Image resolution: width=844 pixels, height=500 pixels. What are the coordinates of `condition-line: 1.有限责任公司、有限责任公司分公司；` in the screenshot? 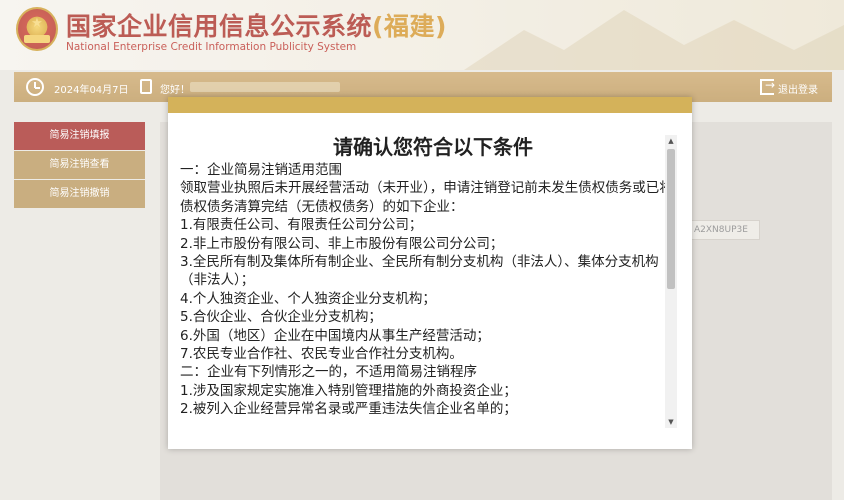 It's located at (301, 225).